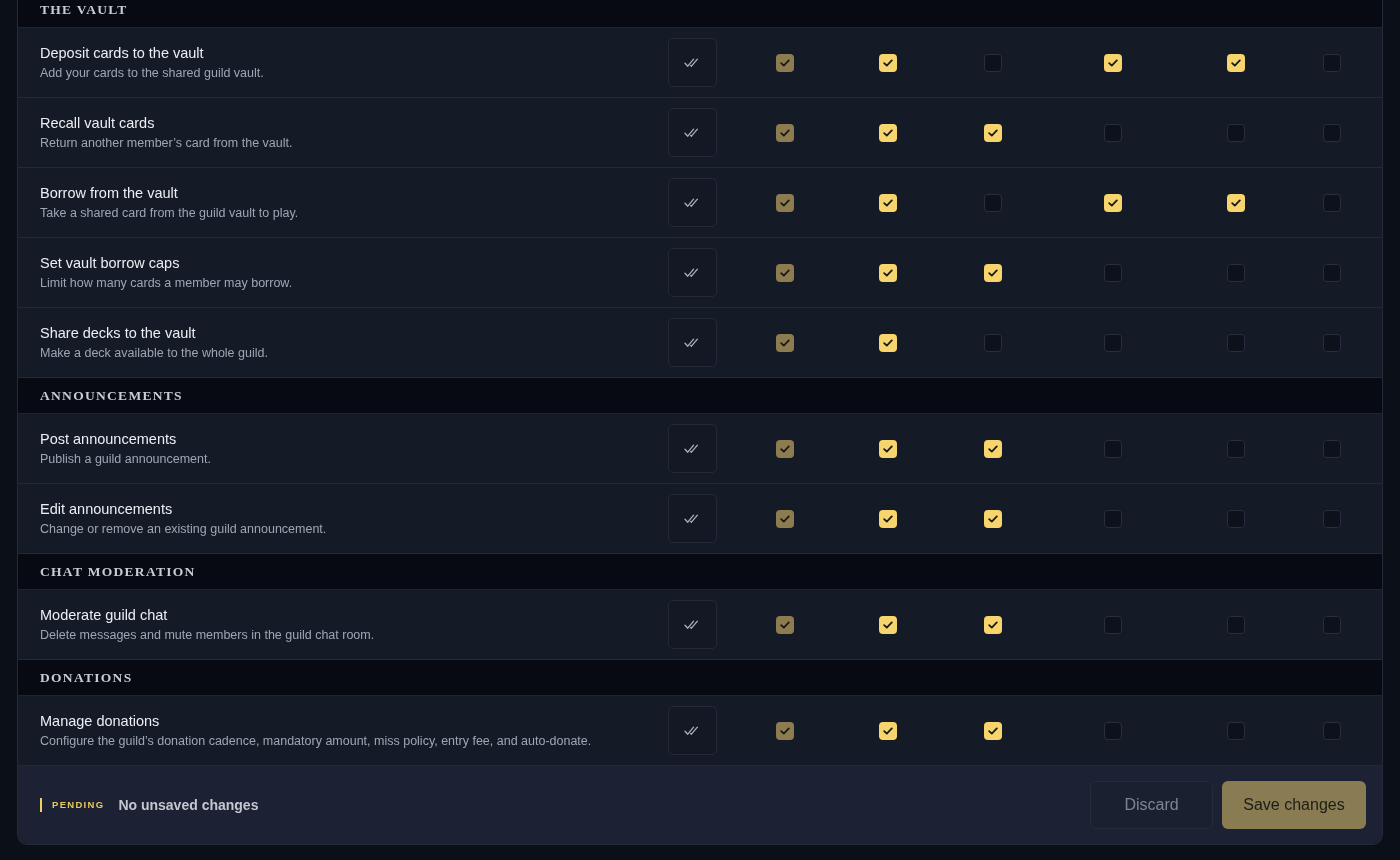 The height and width of the screenshot is (860, 1400). I want to click on permission-title: Moderate guild chat, so click(104, 615).